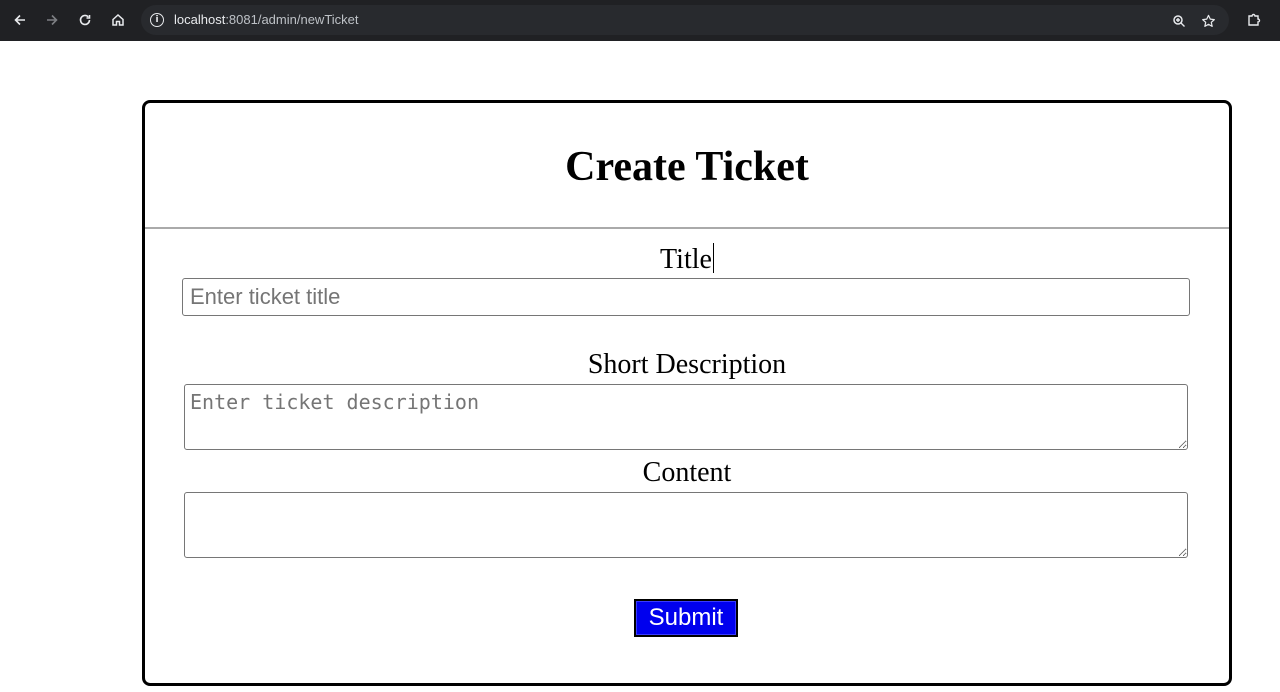  Describe the element at coordinates (687, 364) in the screenshot. I see `short-description-label: Short Description` at that location.